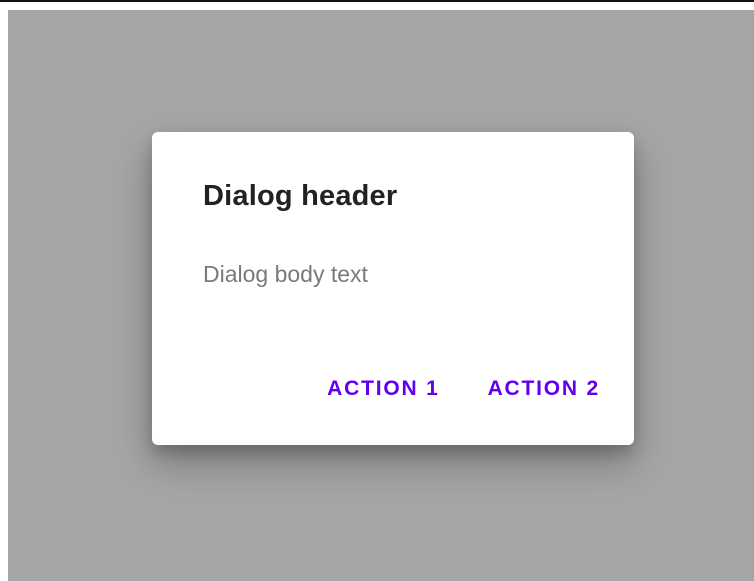  Describe the element at coordinates (4, 292) in the screenshot. I see `left-edge` at that location.